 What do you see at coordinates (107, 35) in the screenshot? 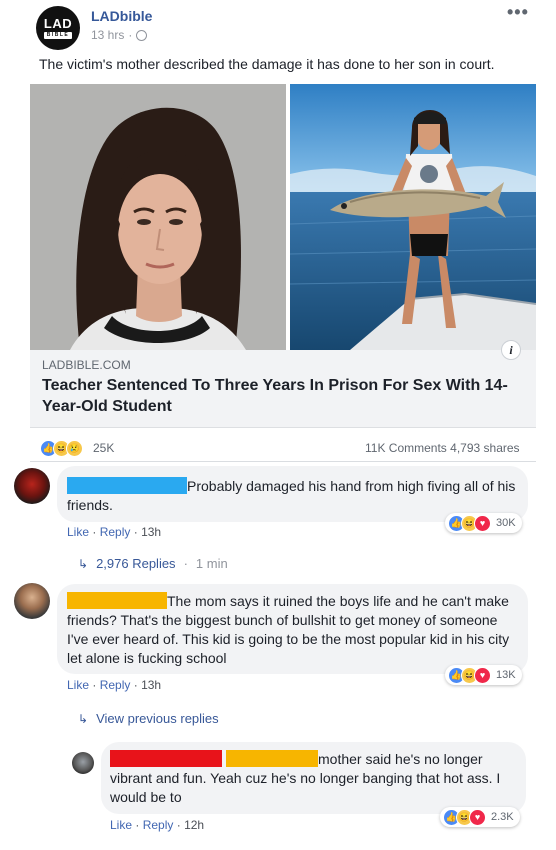
I see `post-time: 13 hrs` at bounding box center [107, 35].